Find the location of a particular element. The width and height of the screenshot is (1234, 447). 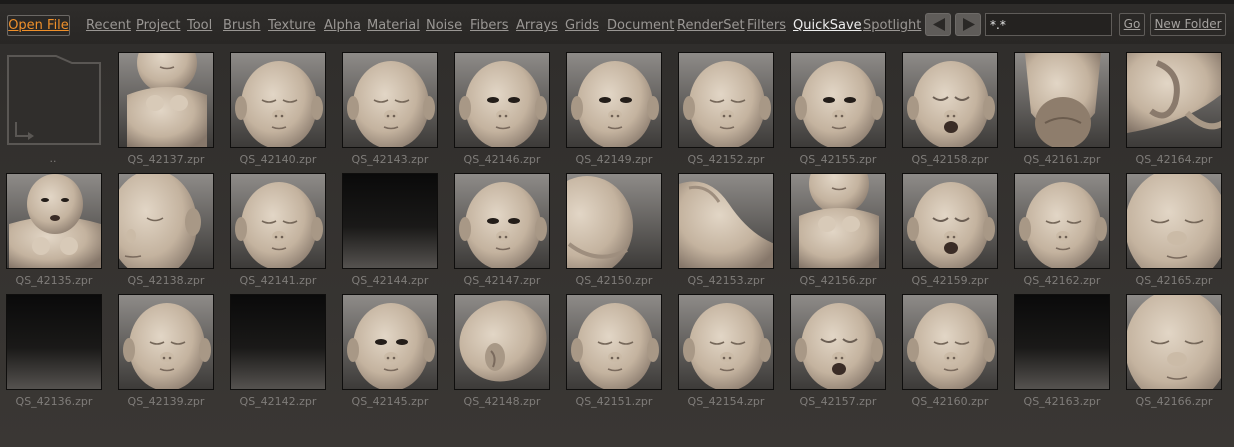

file-name-label: QS_42144.zpr is located at coordinates (390, 280).